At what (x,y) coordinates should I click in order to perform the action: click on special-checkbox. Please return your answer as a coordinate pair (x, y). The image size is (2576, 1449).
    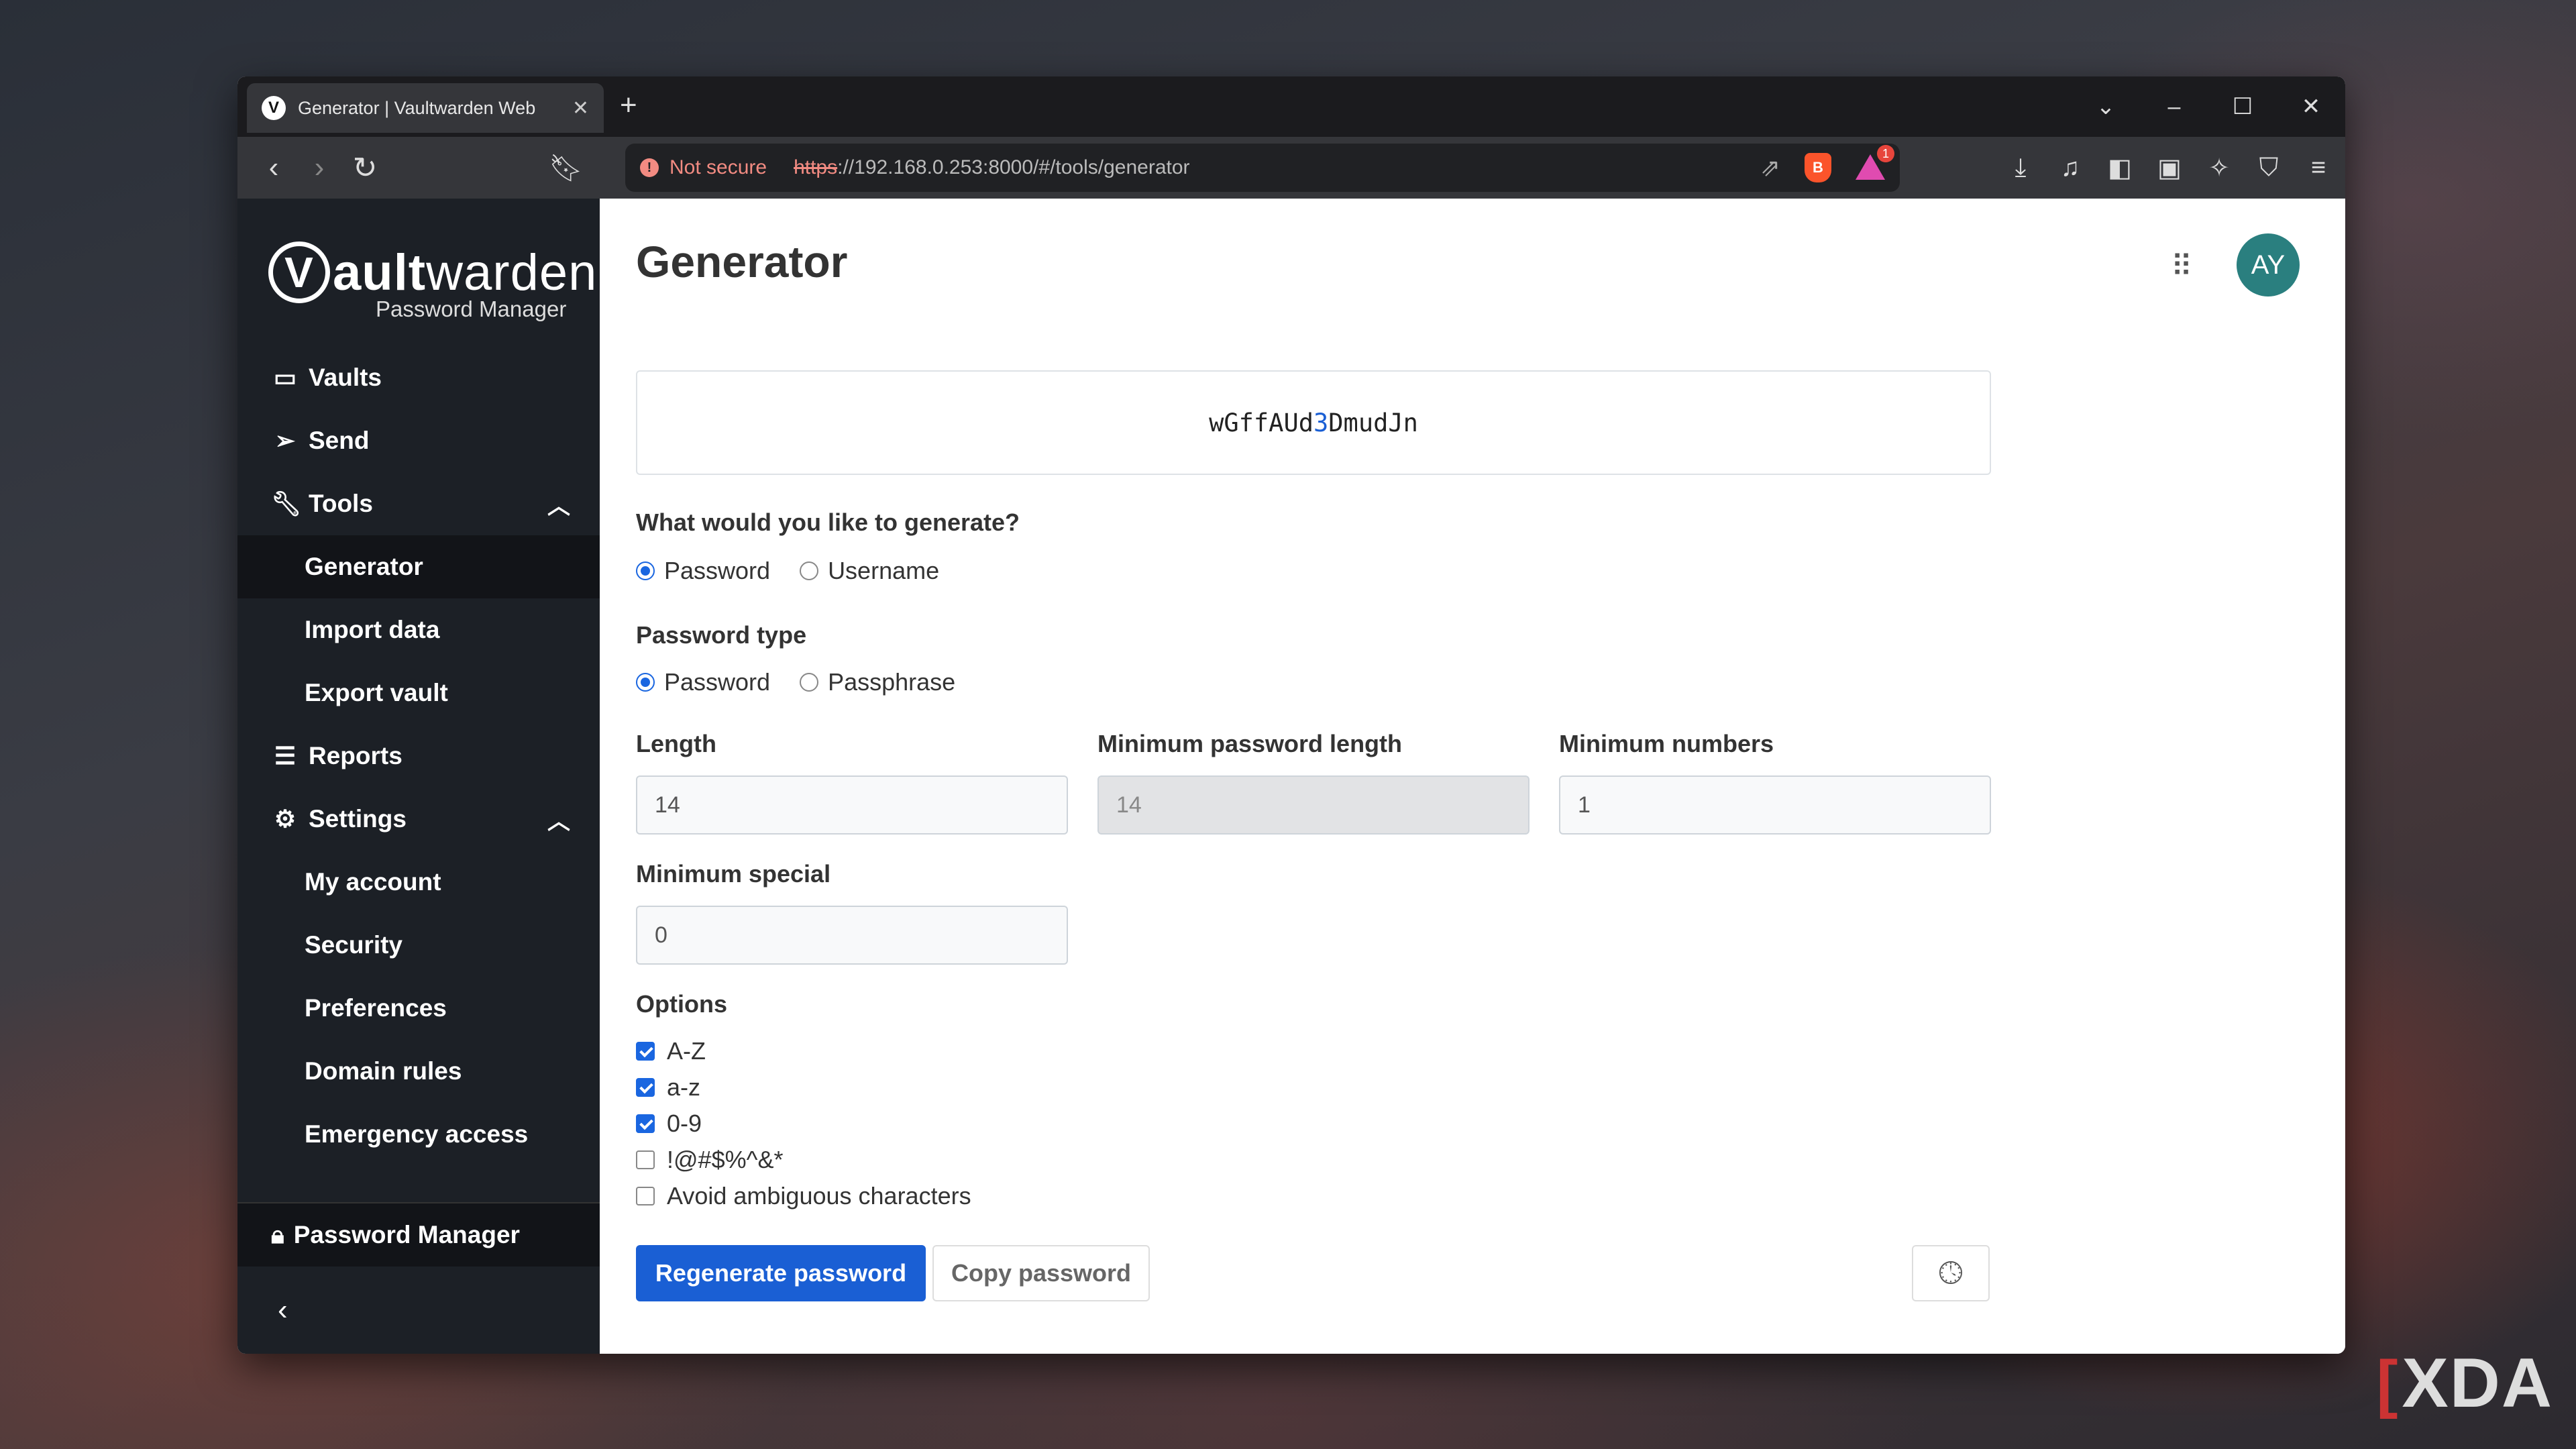
    Looking at the image, I should click on (645, 1159).